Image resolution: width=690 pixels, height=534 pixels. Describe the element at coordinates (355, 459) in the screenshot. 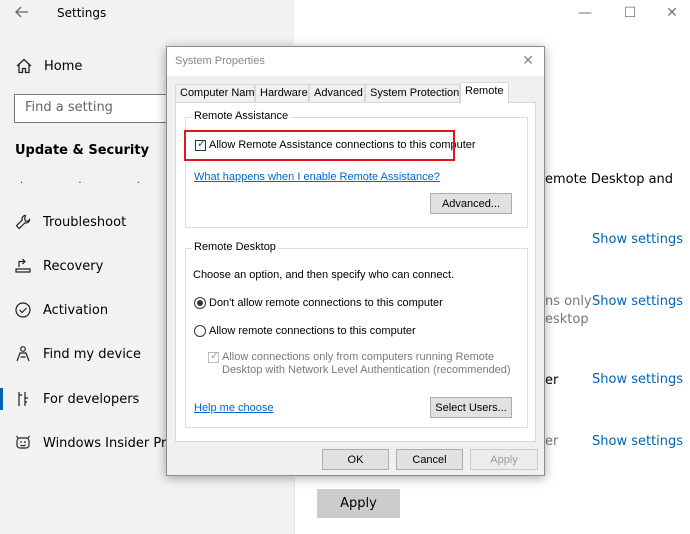

I see `ok-button: OK` at that location.